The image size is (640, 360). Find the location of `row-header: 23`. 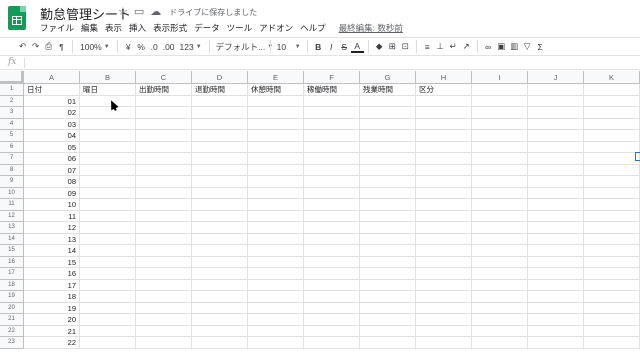

row-header: 23 is located at coordinates (12, 343).